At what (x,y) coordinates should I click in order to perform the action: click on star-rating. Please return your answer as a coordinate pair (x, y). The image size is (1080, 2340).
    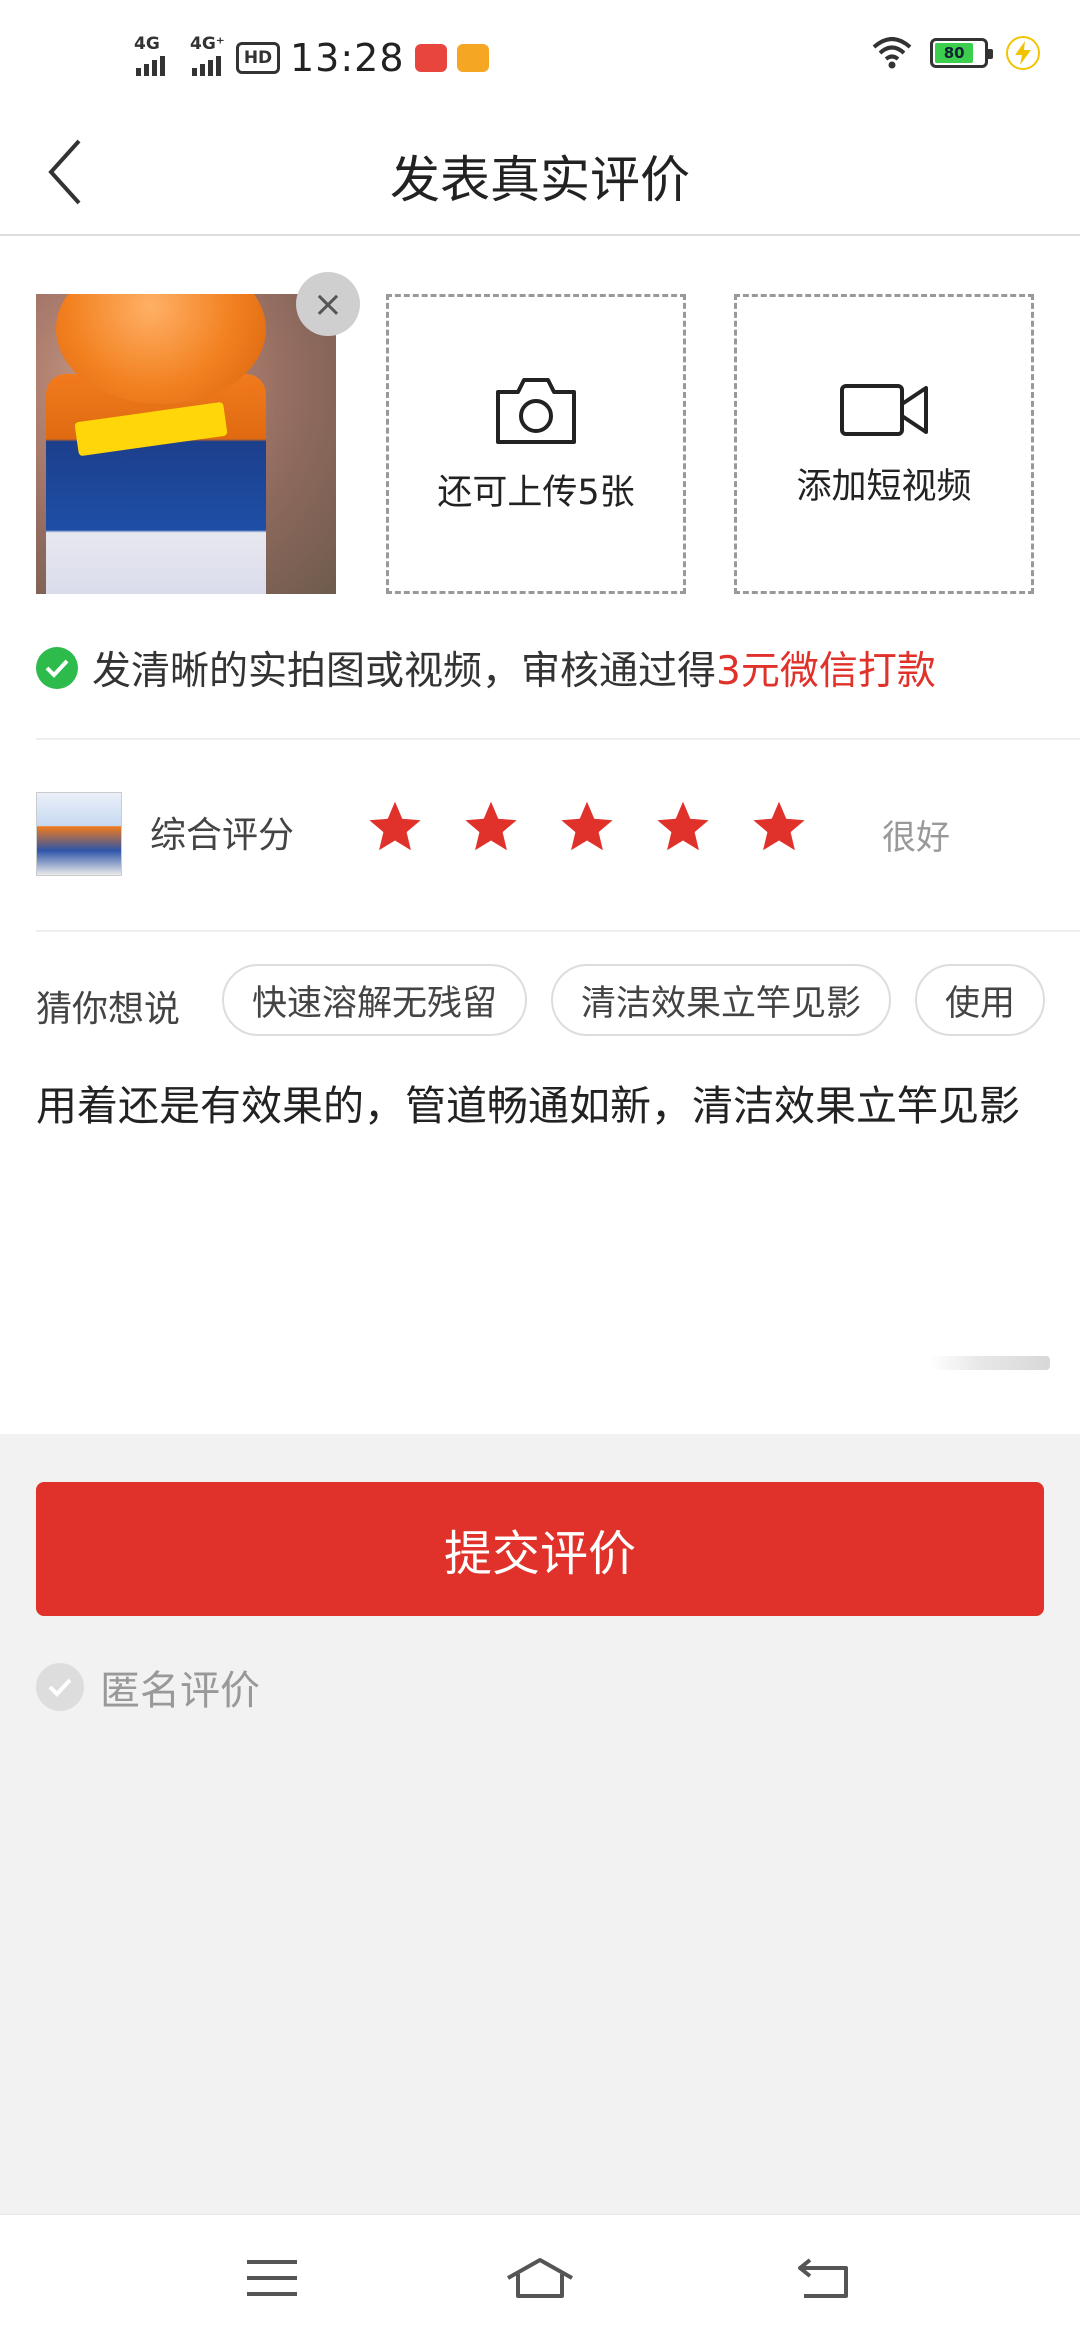
    Looking at the image, I should click on (587, 827).